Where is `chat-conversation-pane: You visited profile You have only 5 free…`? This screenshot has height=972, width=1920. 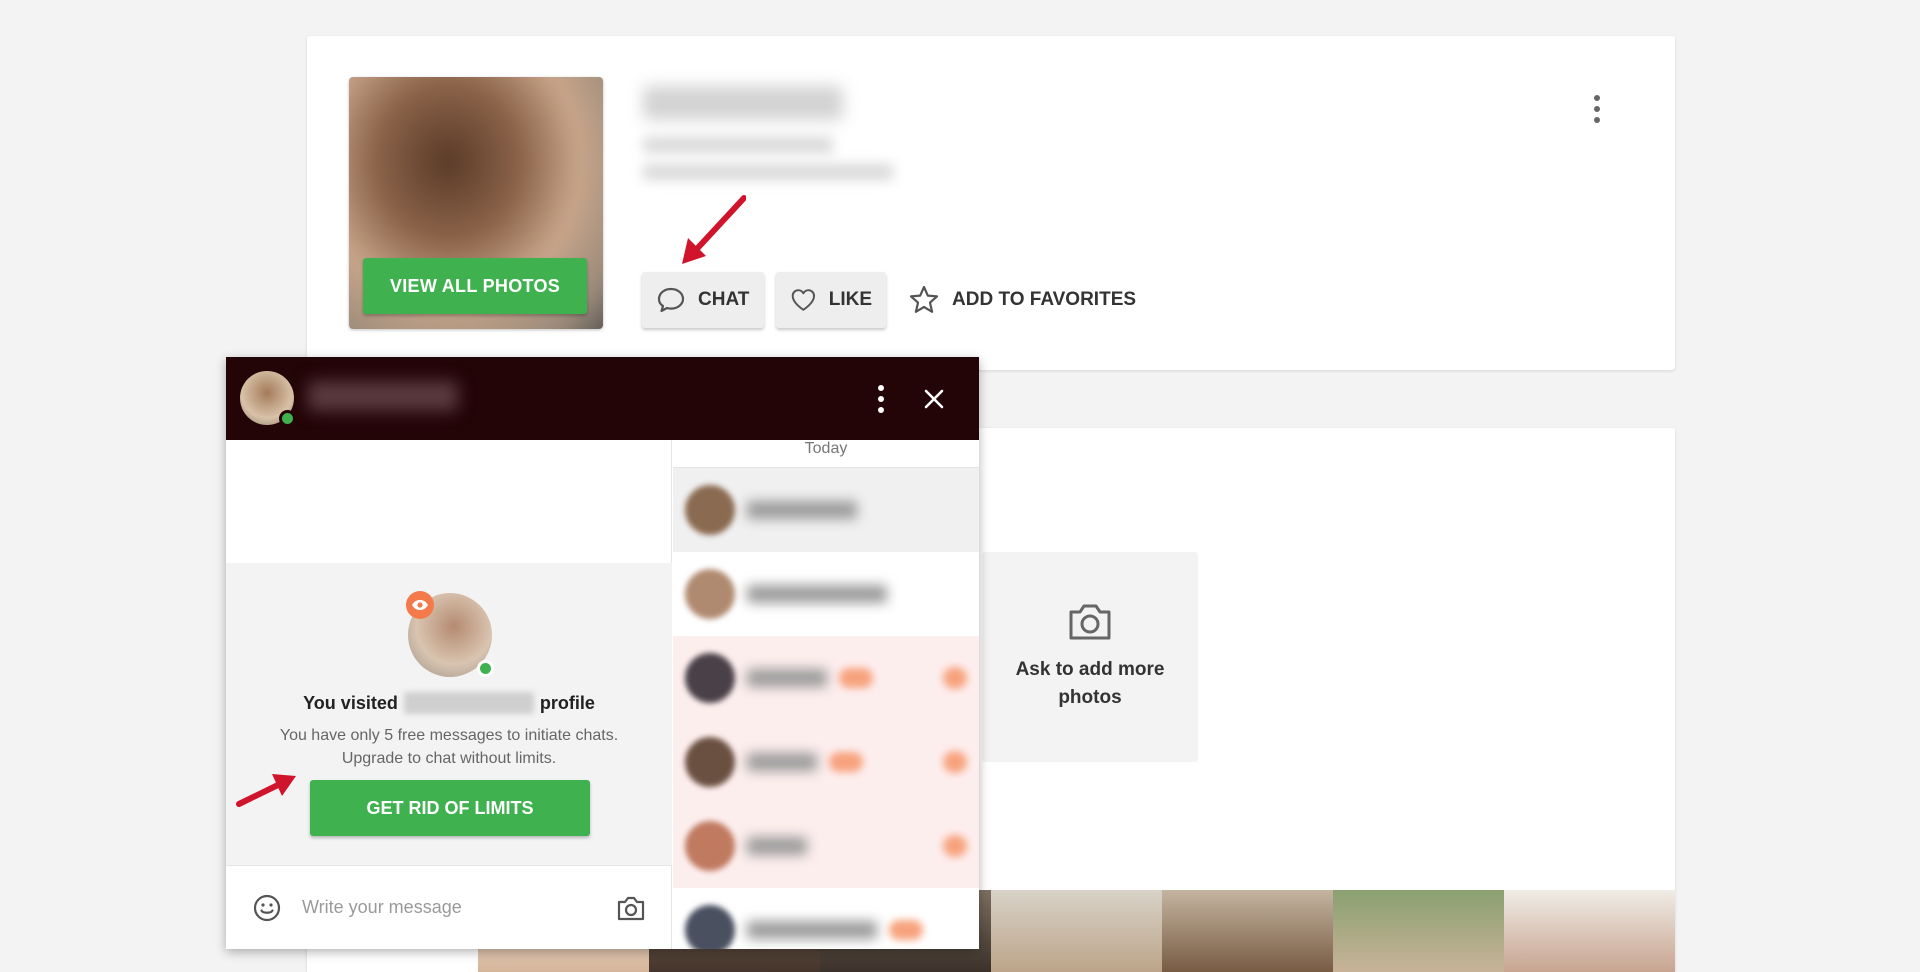
chat-conversation-pane: You visited profile You have only 5 free… is located at coordinates (449, 694).